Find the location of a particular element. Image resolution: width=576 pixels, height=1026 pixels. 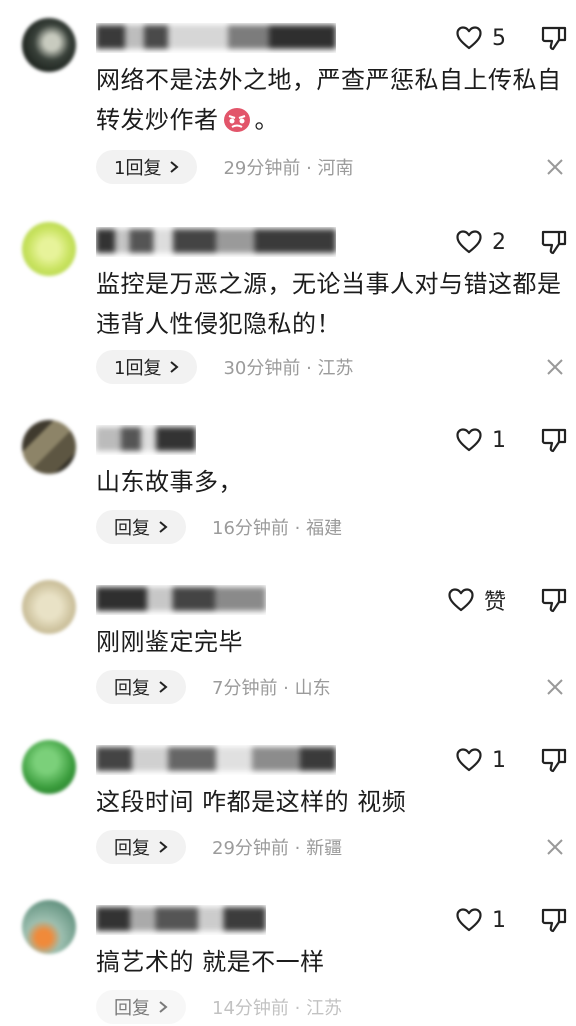

comment-meta: 1回复 30分钟前 · 江苏 is located at coordinates (225, 367).